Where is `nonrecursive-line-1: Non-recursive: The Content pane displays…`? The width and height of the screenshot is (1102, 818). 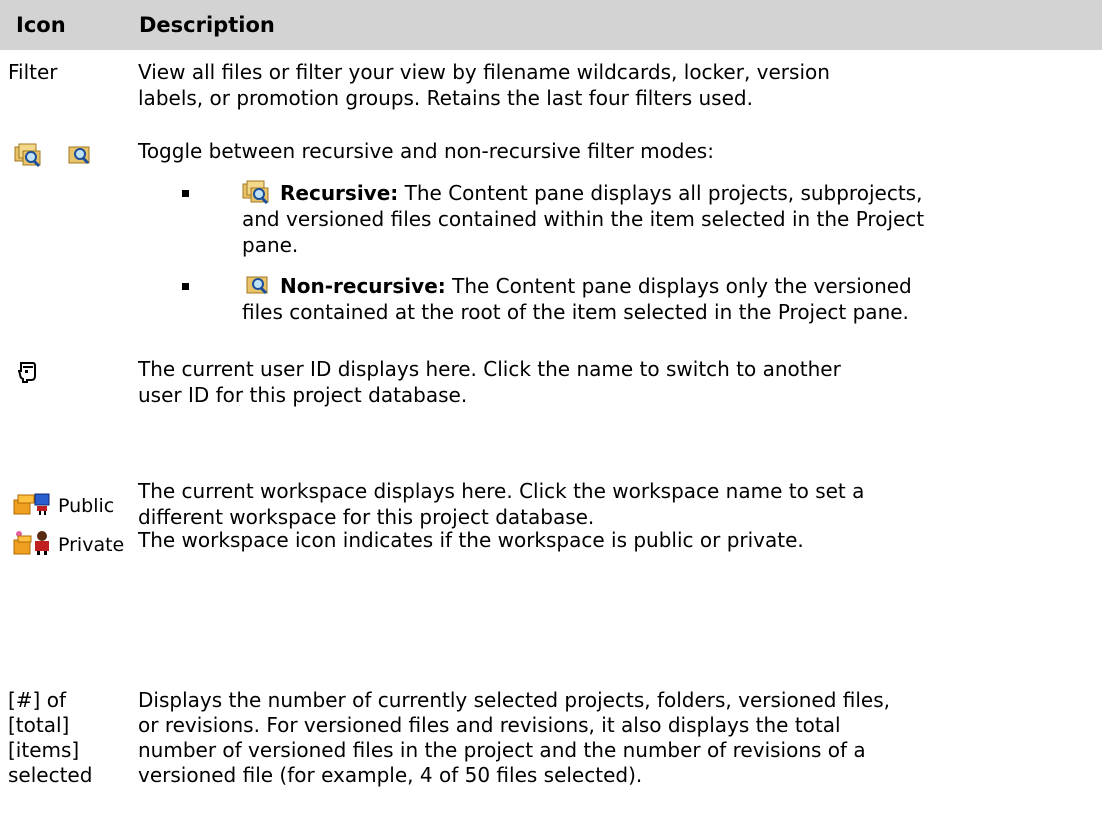
nonrecursive-line-1: Non-recursive: The Content pane displays… is located at coordinates (596, 286).